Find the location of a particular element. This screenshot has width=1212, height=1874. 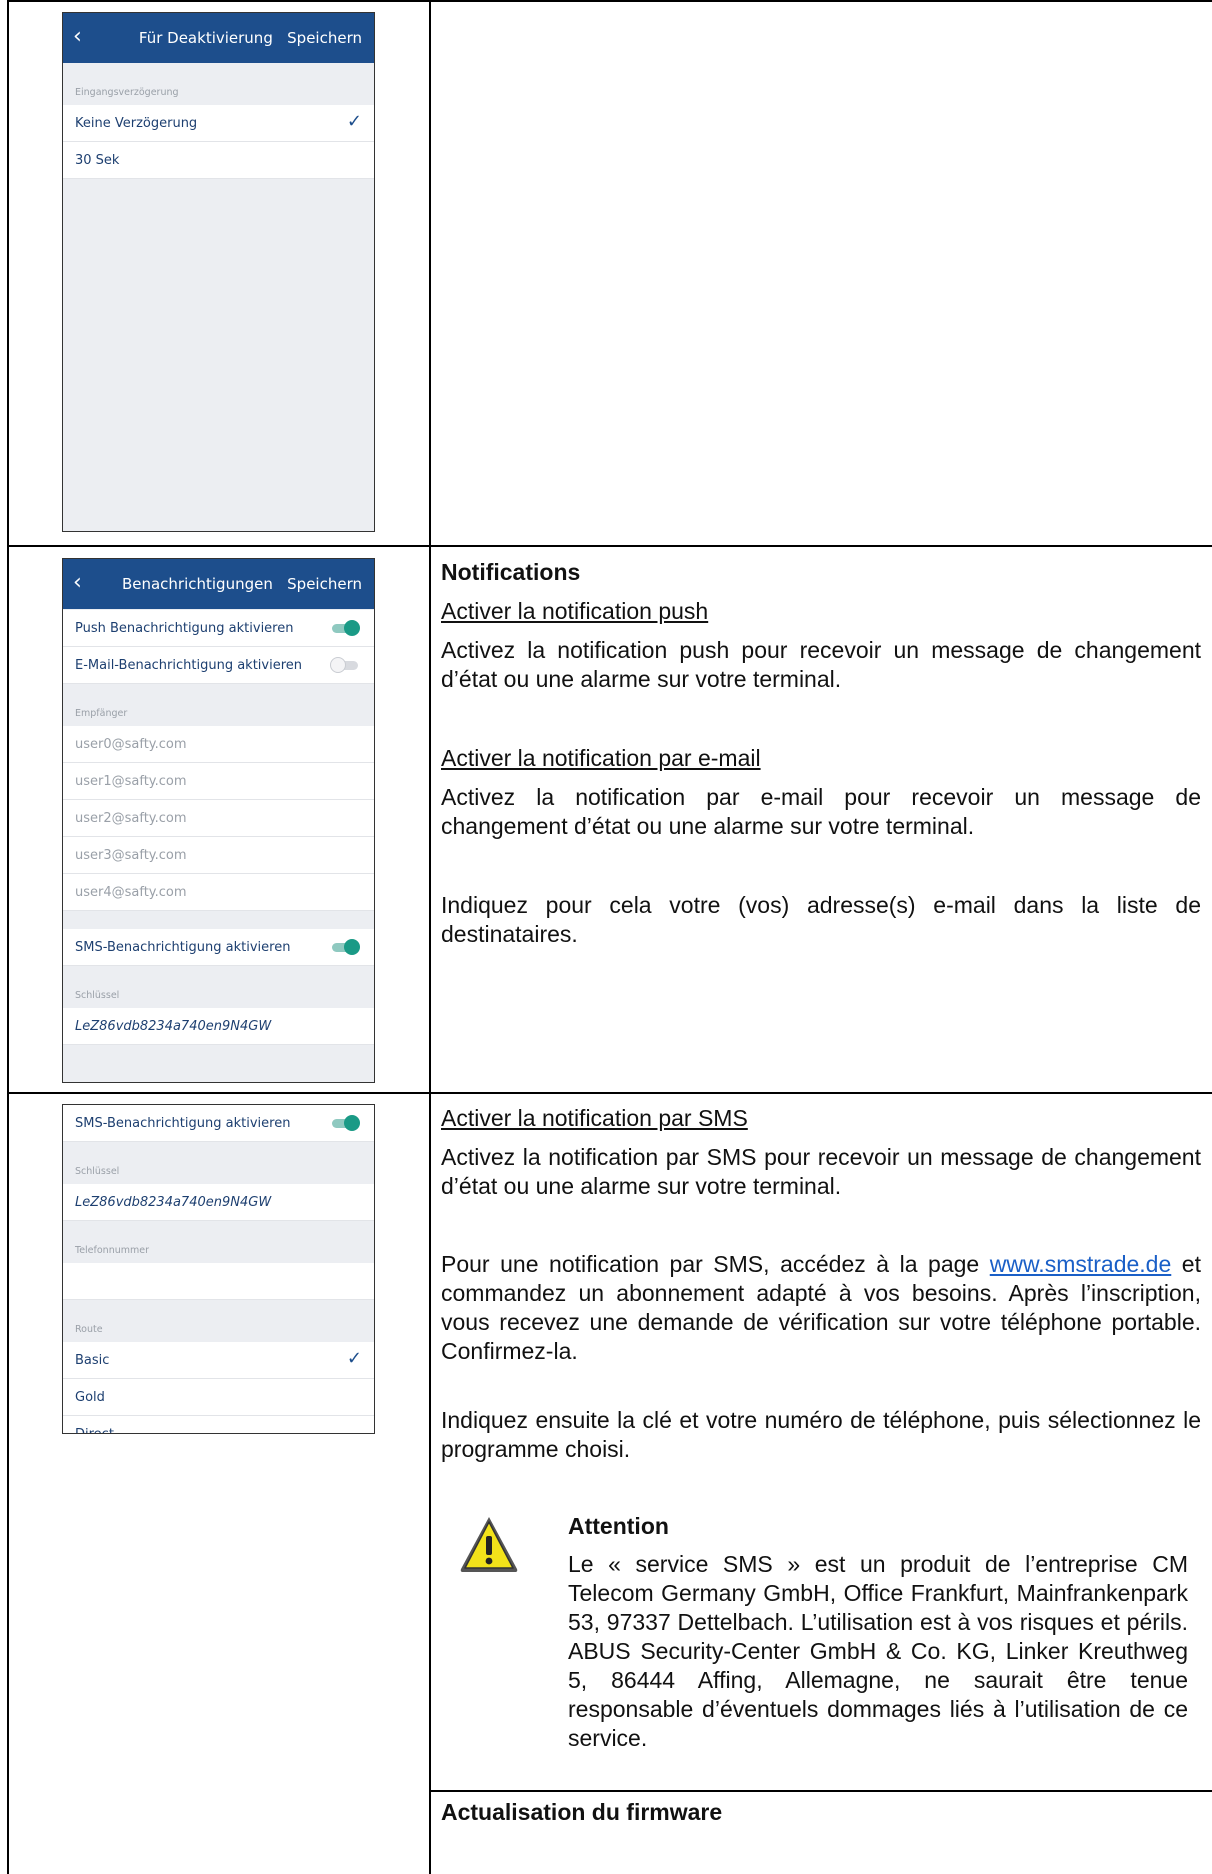

recipient-field: user0@safty.com is located at coordinates (218, 744).